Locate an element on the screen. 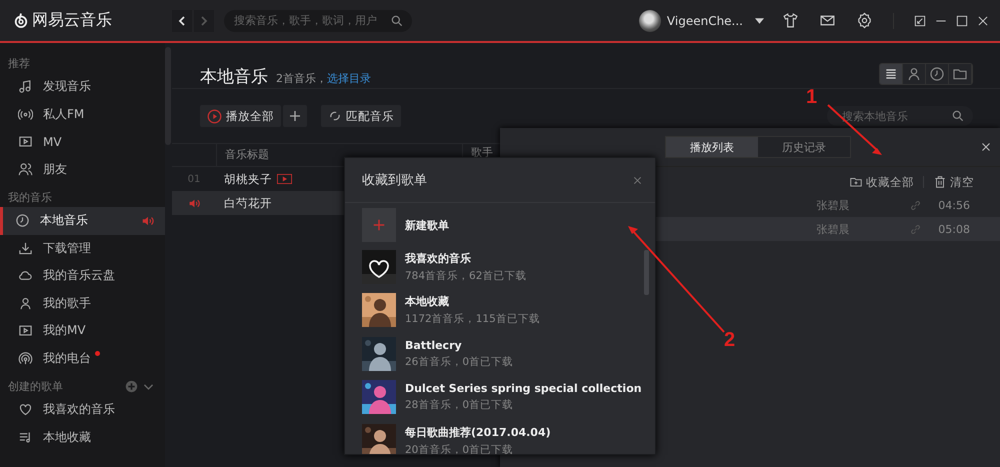 The height and width of the screenshot is (467, 1000). new-playlist-label: 新建歌单 is located at coordinates (427, 225).